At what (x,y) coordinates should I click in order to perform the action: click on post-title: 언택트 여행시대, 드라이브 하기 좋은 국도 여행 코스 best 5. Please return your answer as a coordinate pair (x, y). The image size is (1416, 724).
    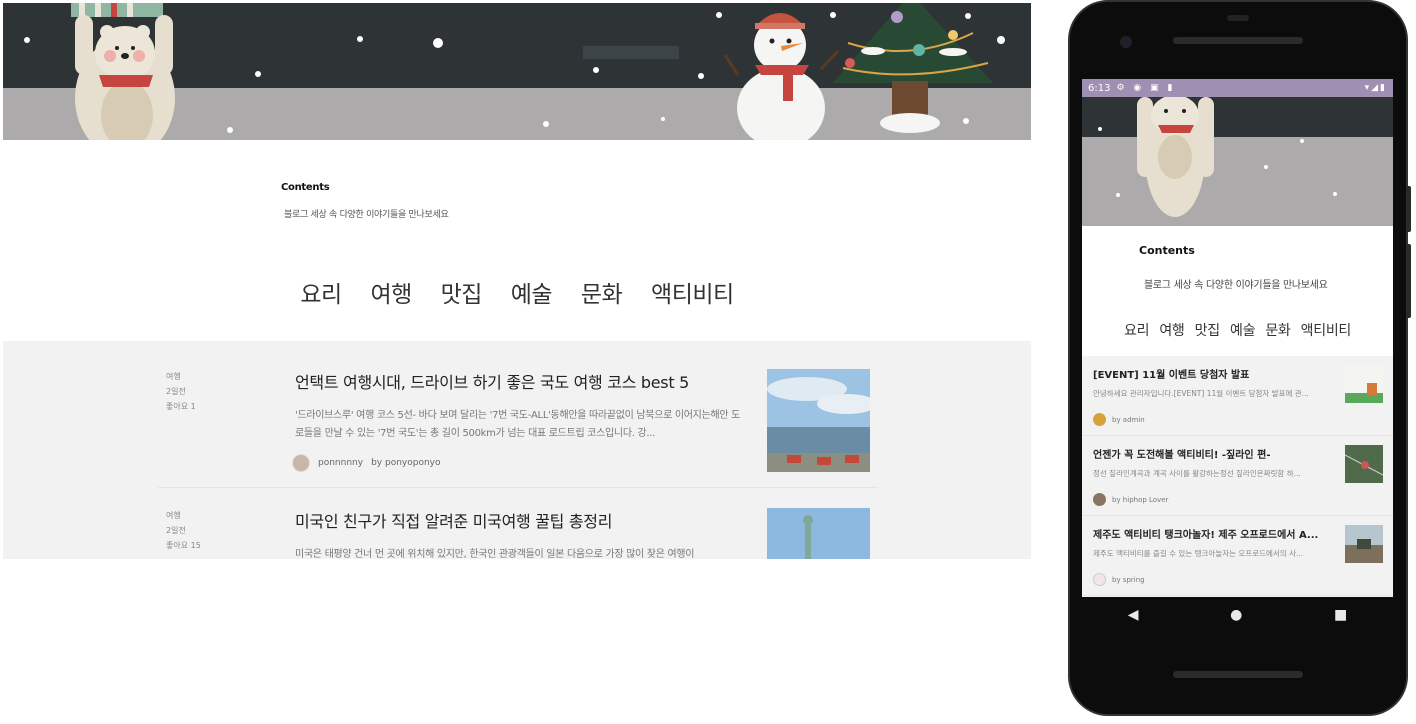
    Looking at the image, I should click on (492, 381).